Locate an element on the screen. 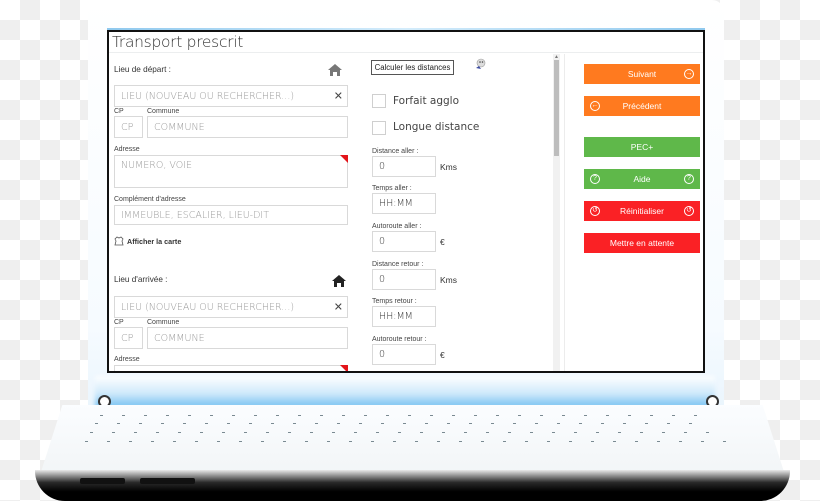 The width and height of the screenshot is (820, 501). distance-aller-input: 0 is located at coordinates (404, 166).